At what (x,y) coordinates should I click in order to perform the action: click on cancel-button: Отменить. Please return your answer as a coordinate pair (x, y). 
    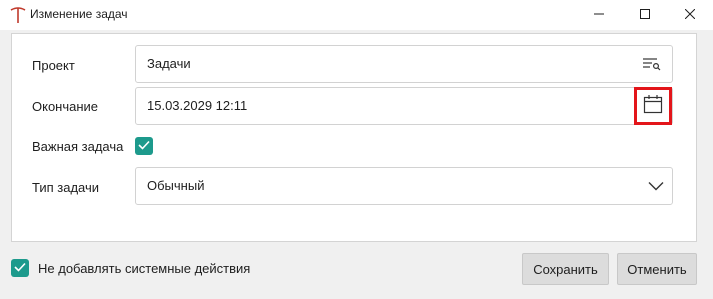
    Looking at the image, I should click on (657, 269).